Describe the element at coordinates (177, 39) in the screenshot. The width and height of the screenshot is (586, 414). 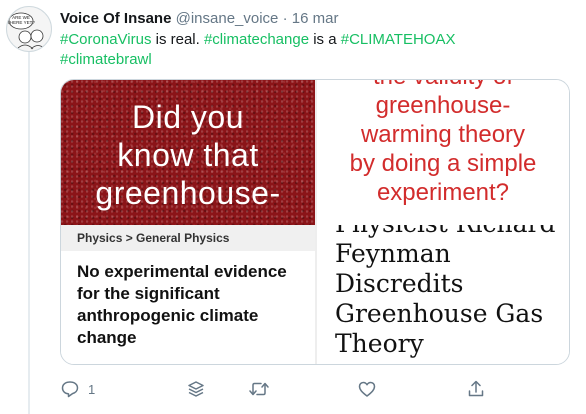
I see `tweet-text-segment: is real.` at that location.